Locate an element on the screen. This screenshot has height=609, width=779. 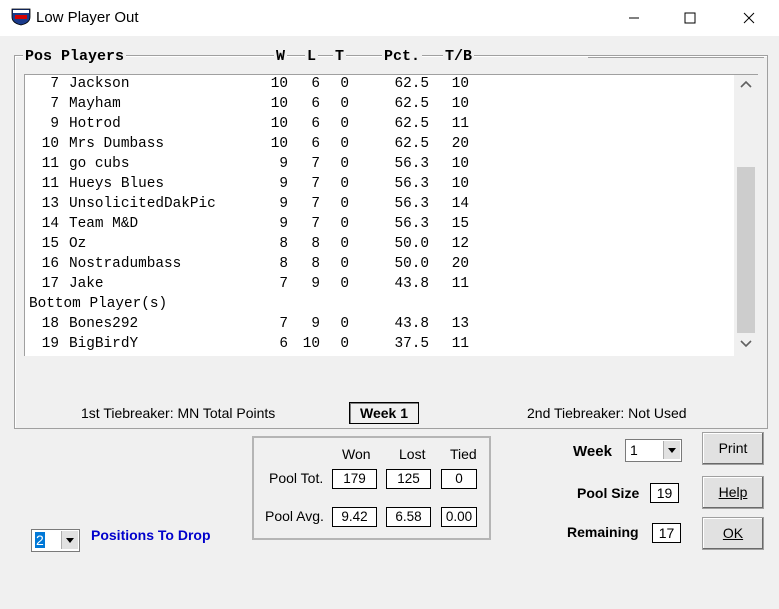
player-name-cell: Jake is located at coordinates (86, 284).